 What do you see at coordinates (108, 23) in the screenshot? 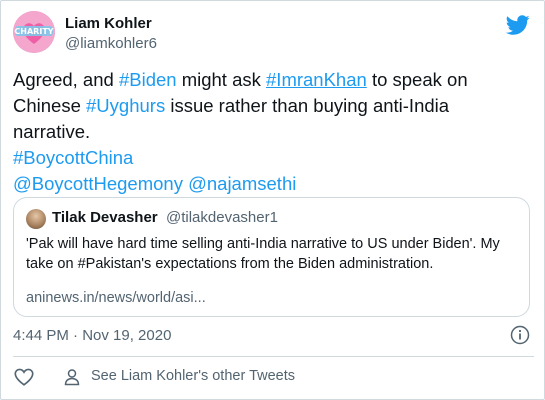
I see `author-name: Liam Kohler` at bounding box center [108, 23].